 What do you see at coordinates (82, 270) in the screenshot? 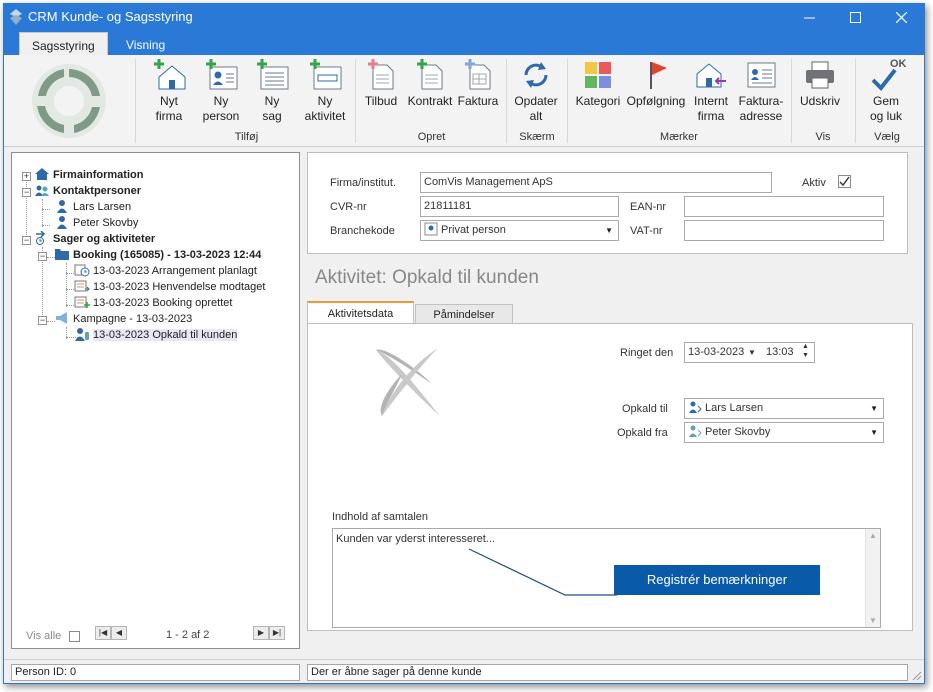
I see `calendar-clock-icon` at bounding box center [82, 270].